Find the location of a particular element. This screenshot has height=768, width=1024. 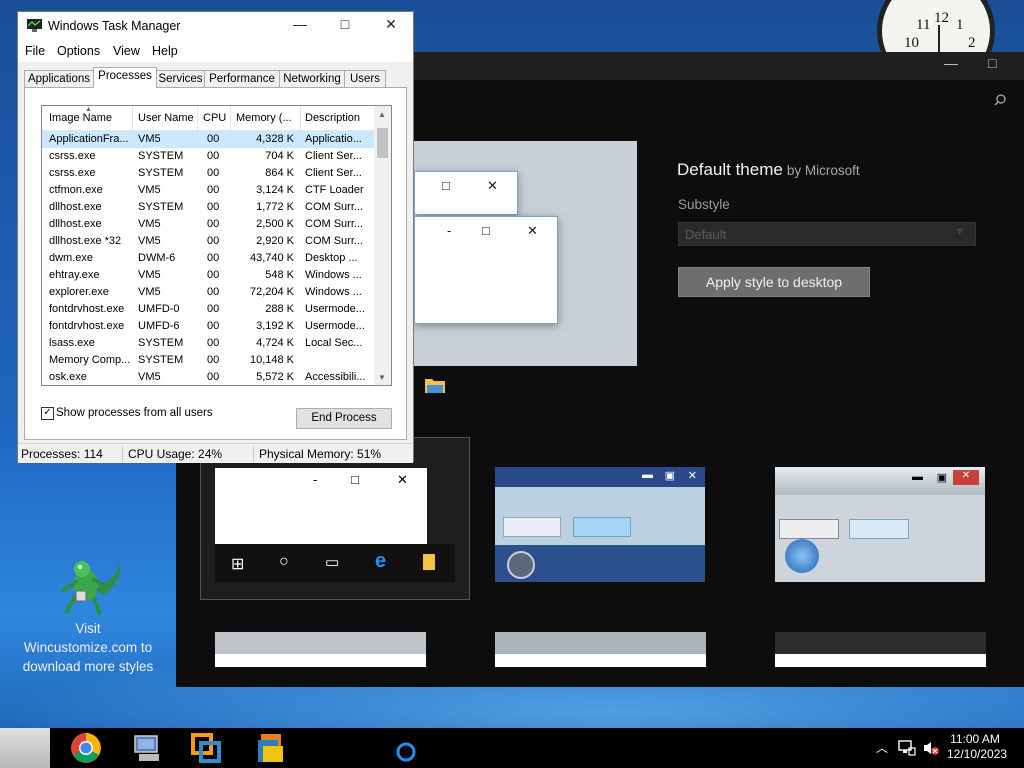

cell-memory: 10,148 K is located at coordinates (271, 360).